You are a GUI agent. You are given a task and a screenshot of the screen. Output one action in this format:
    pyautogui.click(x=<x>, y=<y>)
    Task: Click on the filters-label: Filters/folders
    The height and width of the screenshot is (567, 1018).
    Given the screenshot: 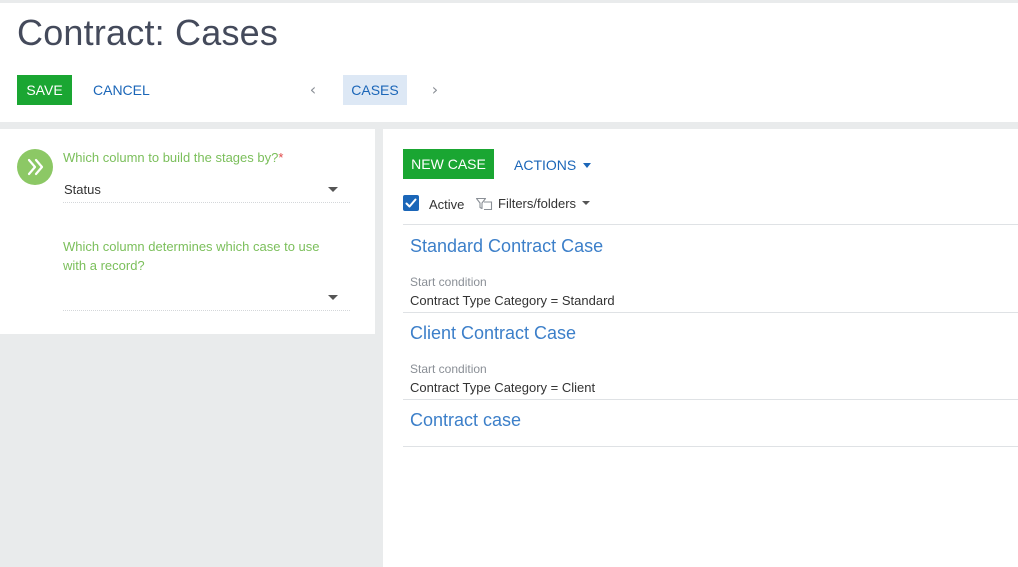 What is the action you would take?
    pyautogui.click(x=537, y=203)
    